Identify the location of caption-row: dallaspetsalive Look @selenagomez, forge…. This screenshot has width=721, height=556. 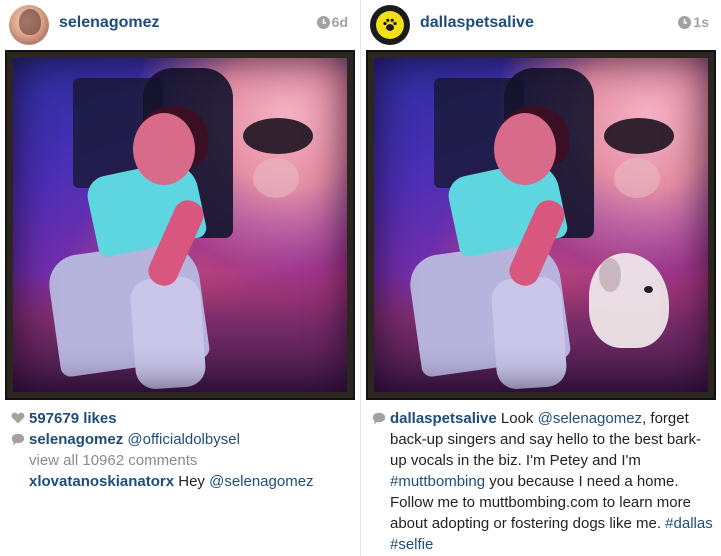
(543, 481).